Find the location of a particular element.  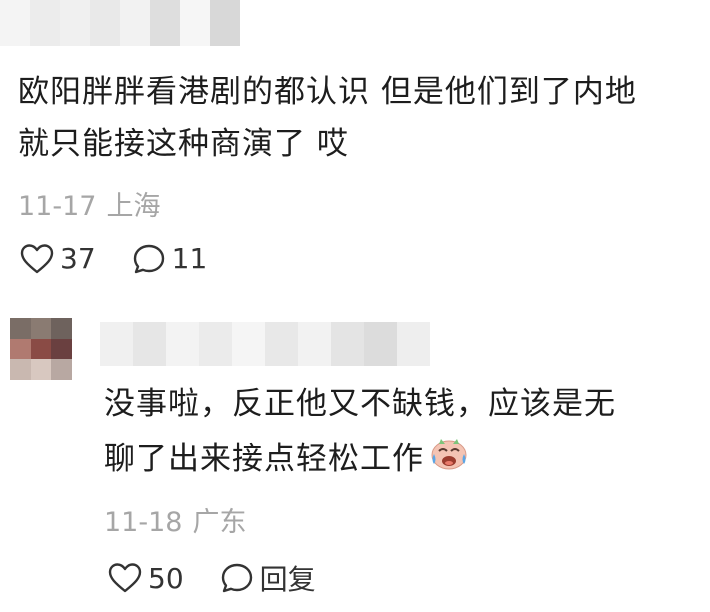

comment-1-like-button: 37 is located at coordinates (58, 258).